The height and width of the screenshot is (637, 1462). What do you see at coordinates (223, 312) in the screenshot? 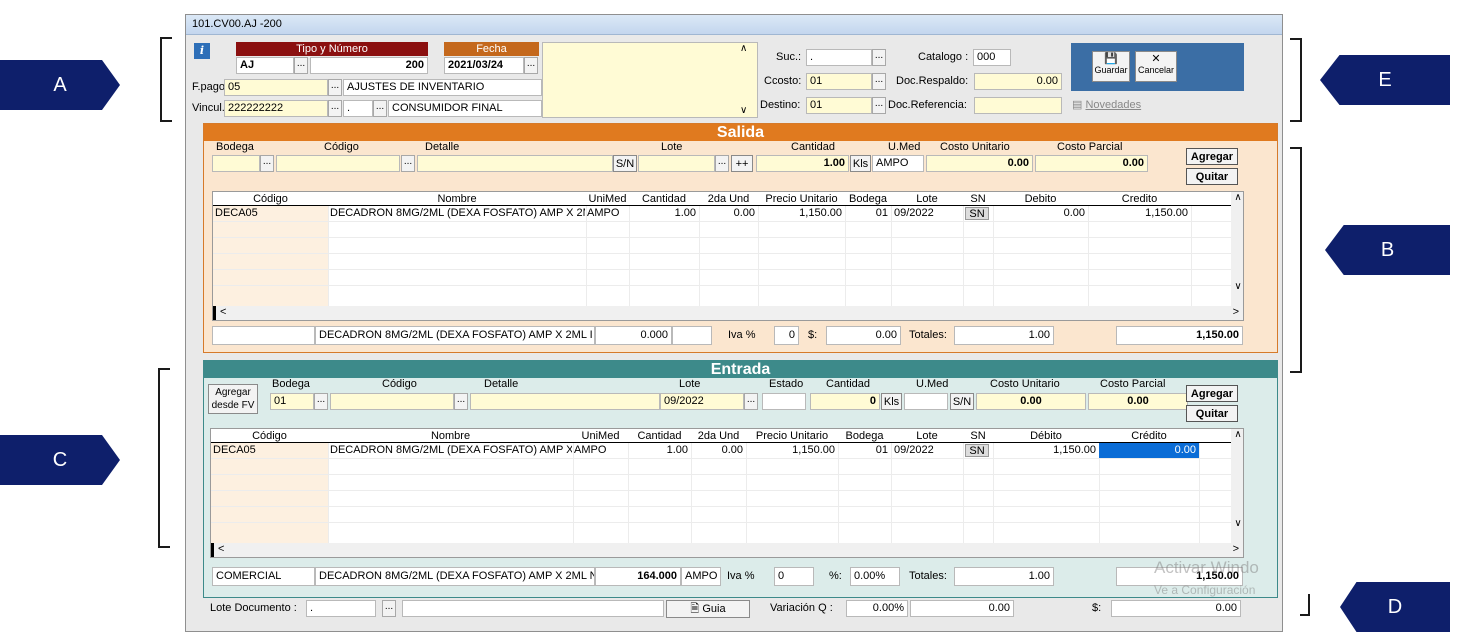
I see `scroll-left-icon: <` at bounding box center [223, 312].